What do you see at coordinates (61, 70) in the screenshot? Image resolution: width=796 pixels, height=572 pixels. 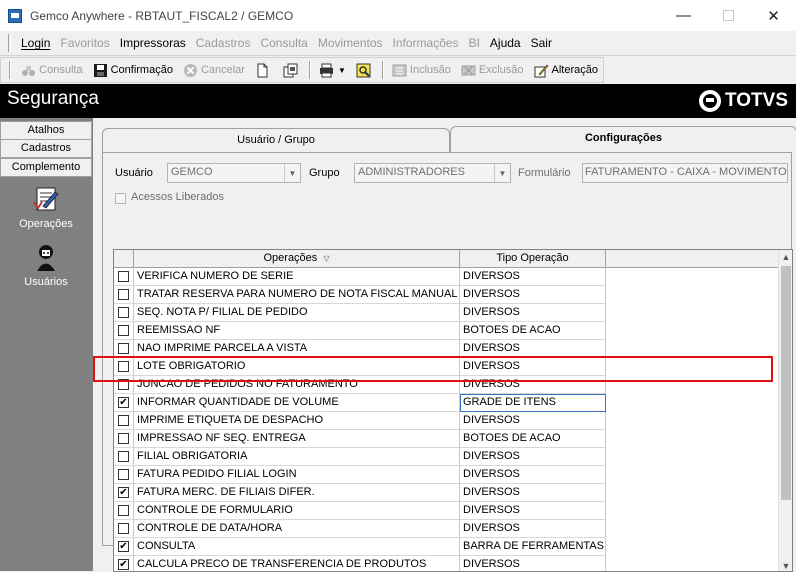 I see `consulta-label: Consulta` at bounding box center [61, 70].